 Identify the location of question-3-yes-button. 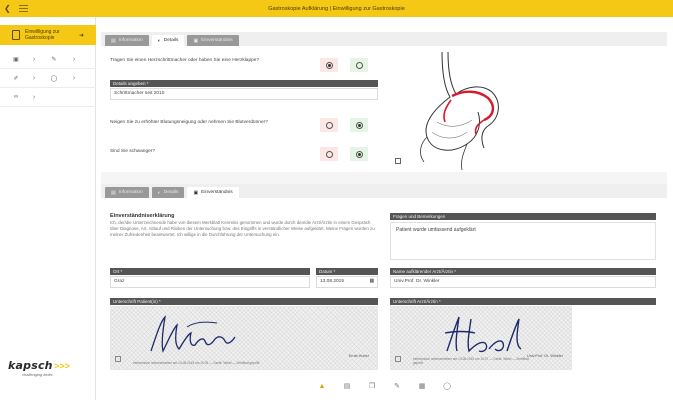
(359, 154).